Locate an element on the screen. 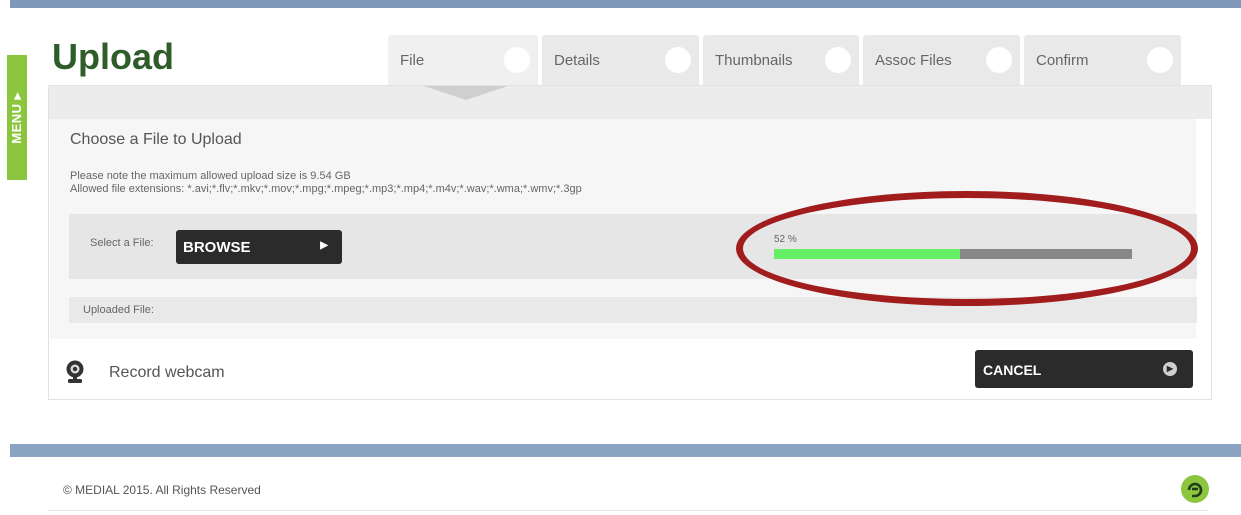 The height and width of the screenshot is (515, 1241). tab-label: Assoc Files is located at coordinates (913, 60).